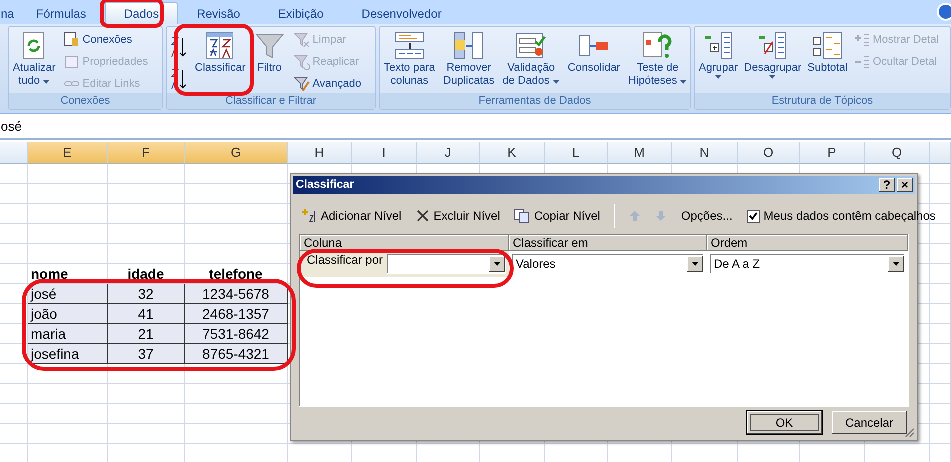  I want to click on title-bar: Classificar ? ×, so click(604, 185).